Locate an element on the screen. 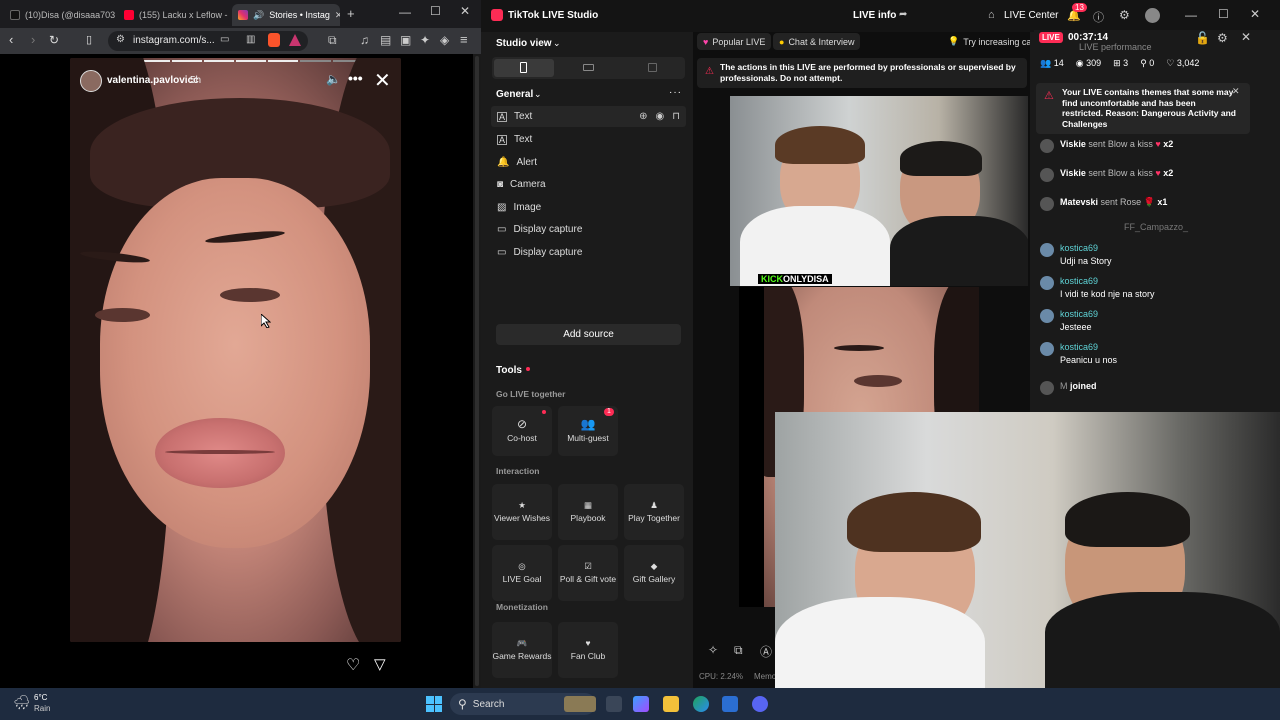 The height and width of the screenshot is (720, 1280). close-panel-icon: ✕ is located at coordinates (1246, 37).